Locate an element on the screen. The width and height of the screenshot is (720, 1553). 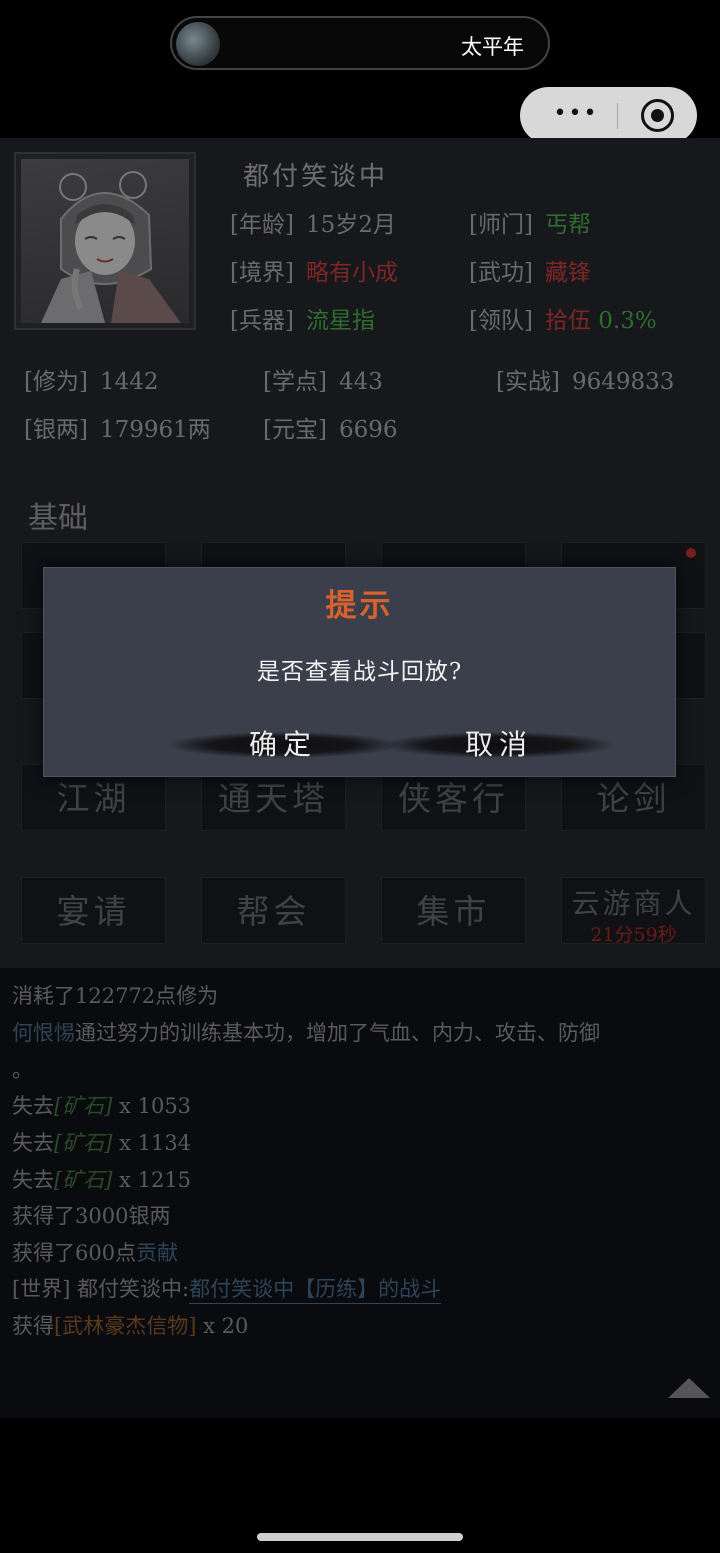
miniapp-capsule: ••• is located at coordinates (608, 115).